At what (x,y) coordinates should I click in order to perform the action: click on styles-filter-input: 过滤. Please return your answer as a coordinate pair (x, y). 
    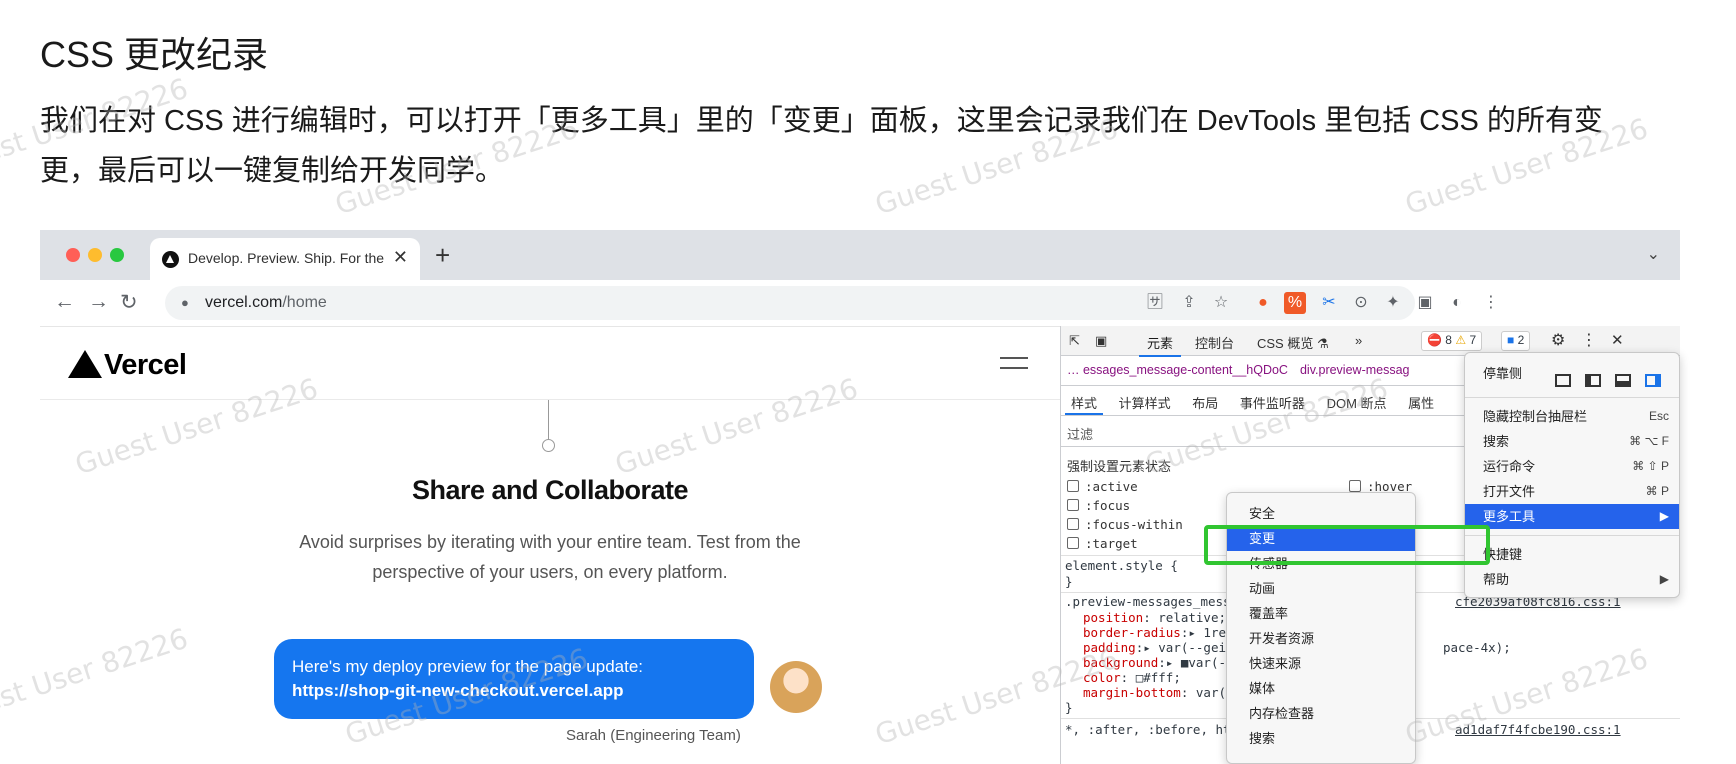
    Looking at the image, I should click on (1080, 433).